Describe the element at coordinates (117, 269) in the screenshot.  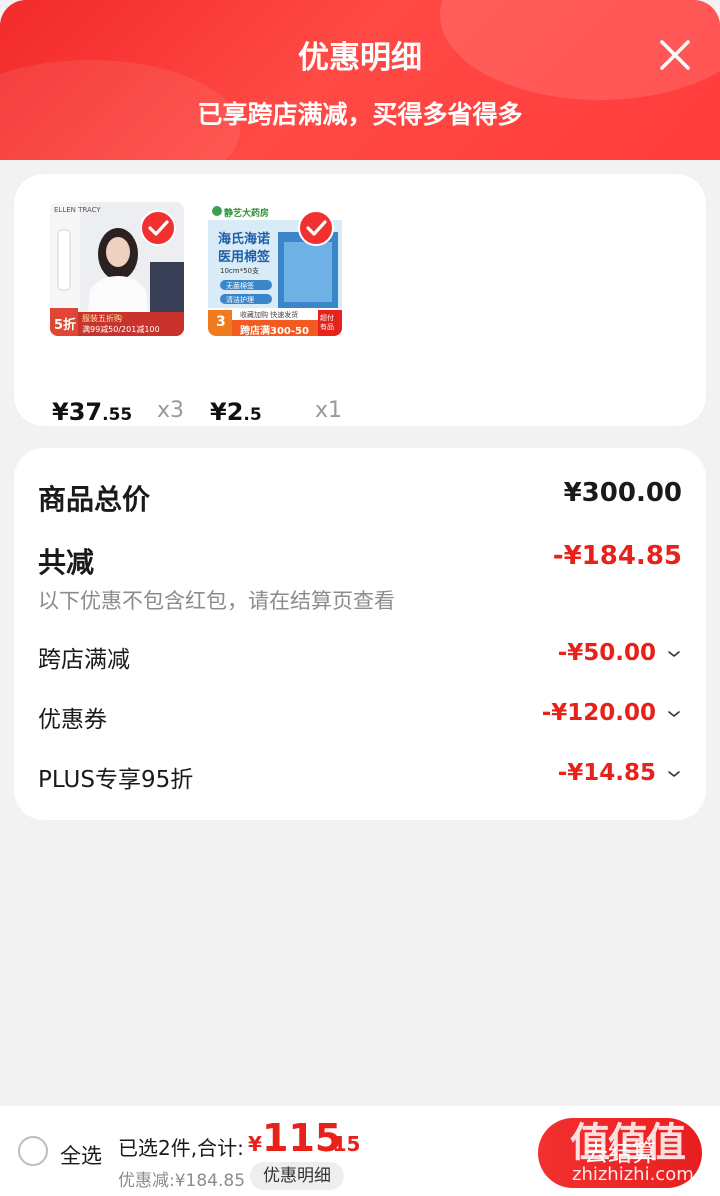
I see `product-image-apparel: ELLEN TRACY 5折 服装五折购 满99减50/201减100` at that location.